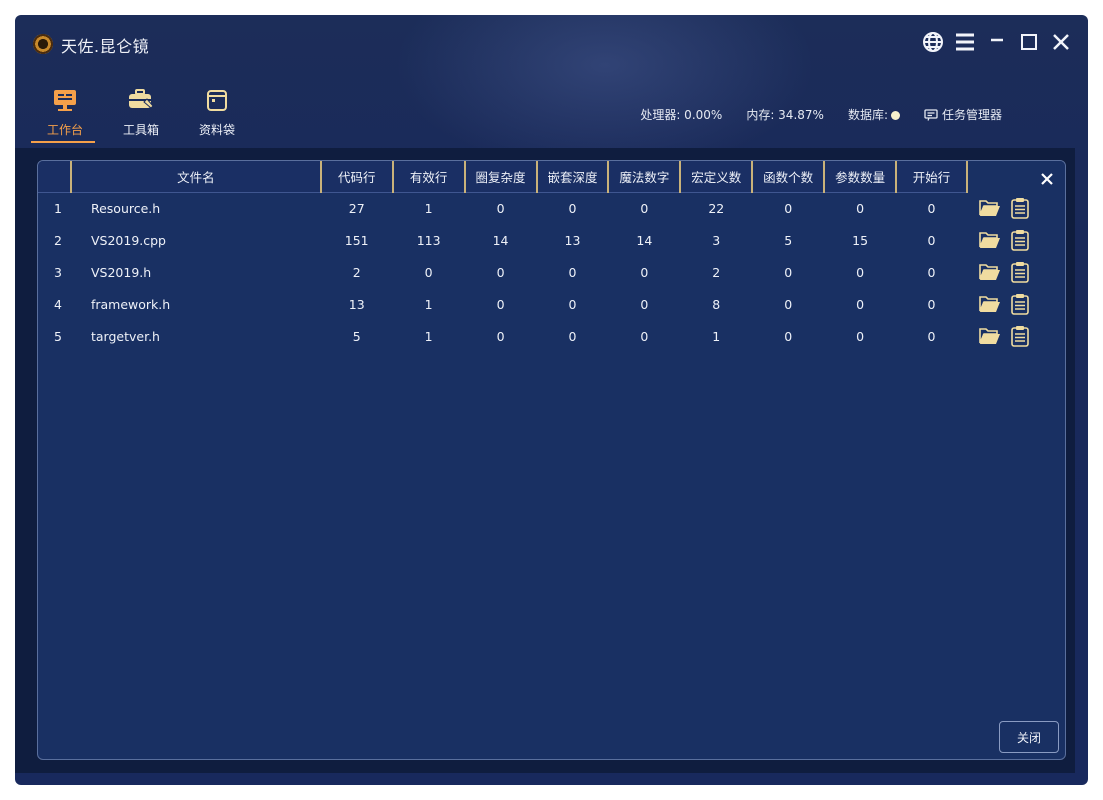 This screenshot has height=800, width=1103. I want to click on row-index: 4, so click(58, 304).